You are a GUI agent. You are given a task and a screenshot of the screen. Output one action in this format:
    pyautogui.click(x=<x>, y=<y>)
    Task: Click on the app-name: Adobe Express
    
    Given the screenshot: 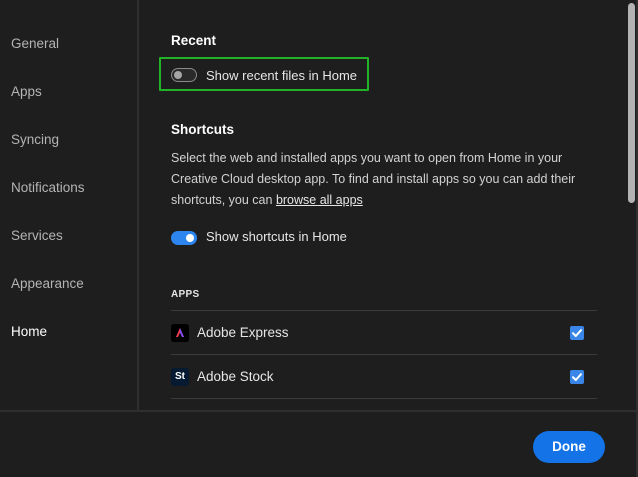 What is the action you would take?
    pyautogui.click(x=243, y=332)
    